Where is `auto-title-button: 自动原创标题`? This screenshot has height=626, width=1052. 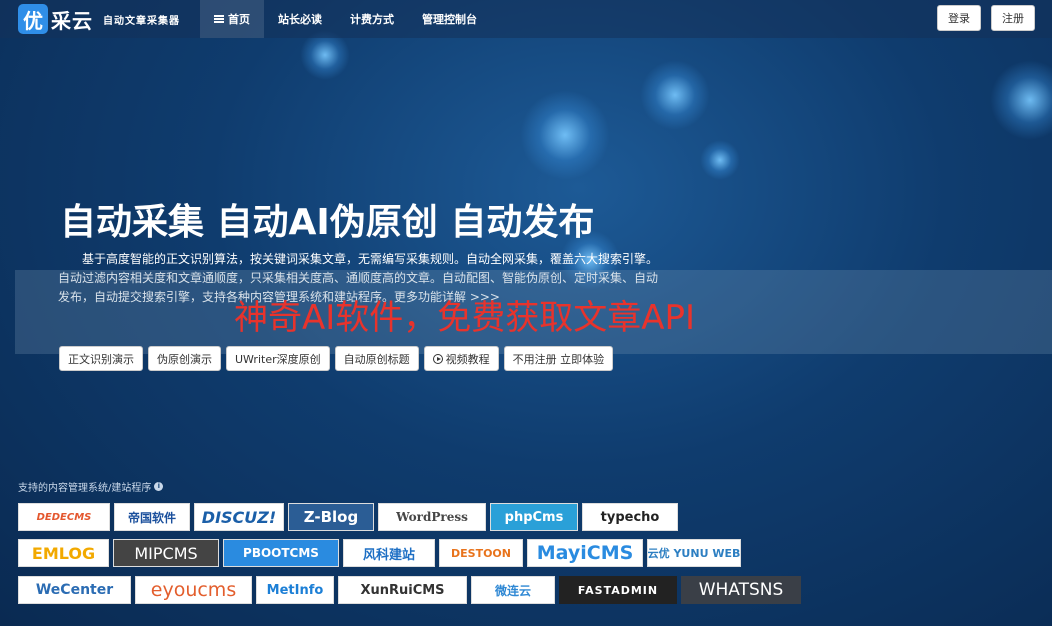
auto-title-button: 自动原创标题 is located at coordinates (376, 358).